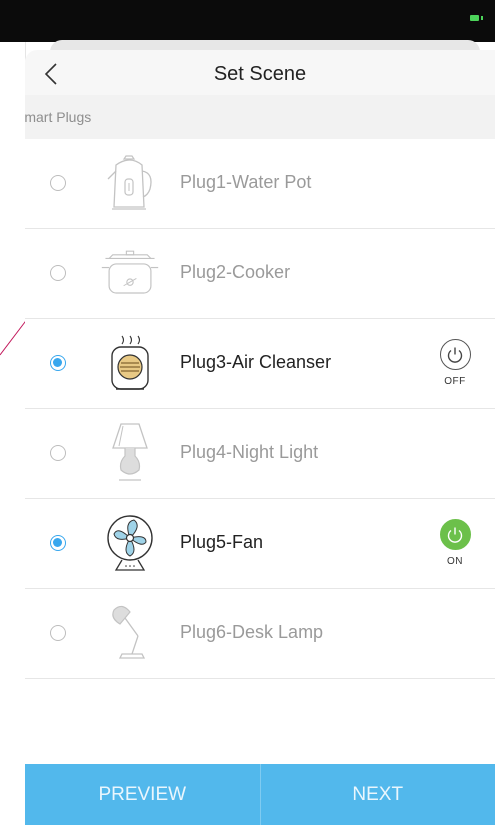 The width and height of the screenshot is (495, 825). I want to click on footer-bar: PREVIEW NEXT, so click(260, 794).